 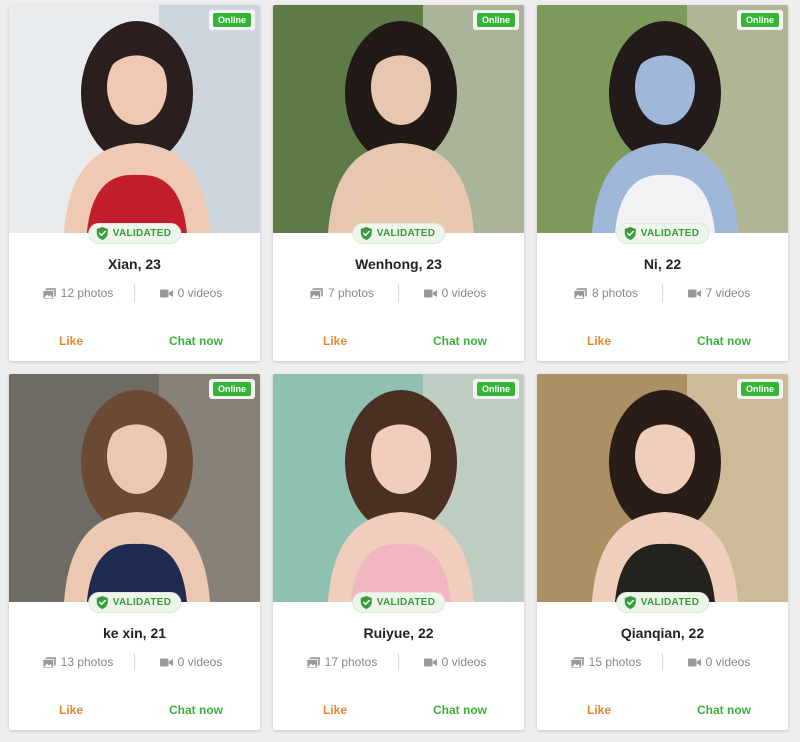 What do you see at coordinates (662, 633) in the screenshot?
I see `profile-name: Qianqian, 22` at bounding box center [662, 633].